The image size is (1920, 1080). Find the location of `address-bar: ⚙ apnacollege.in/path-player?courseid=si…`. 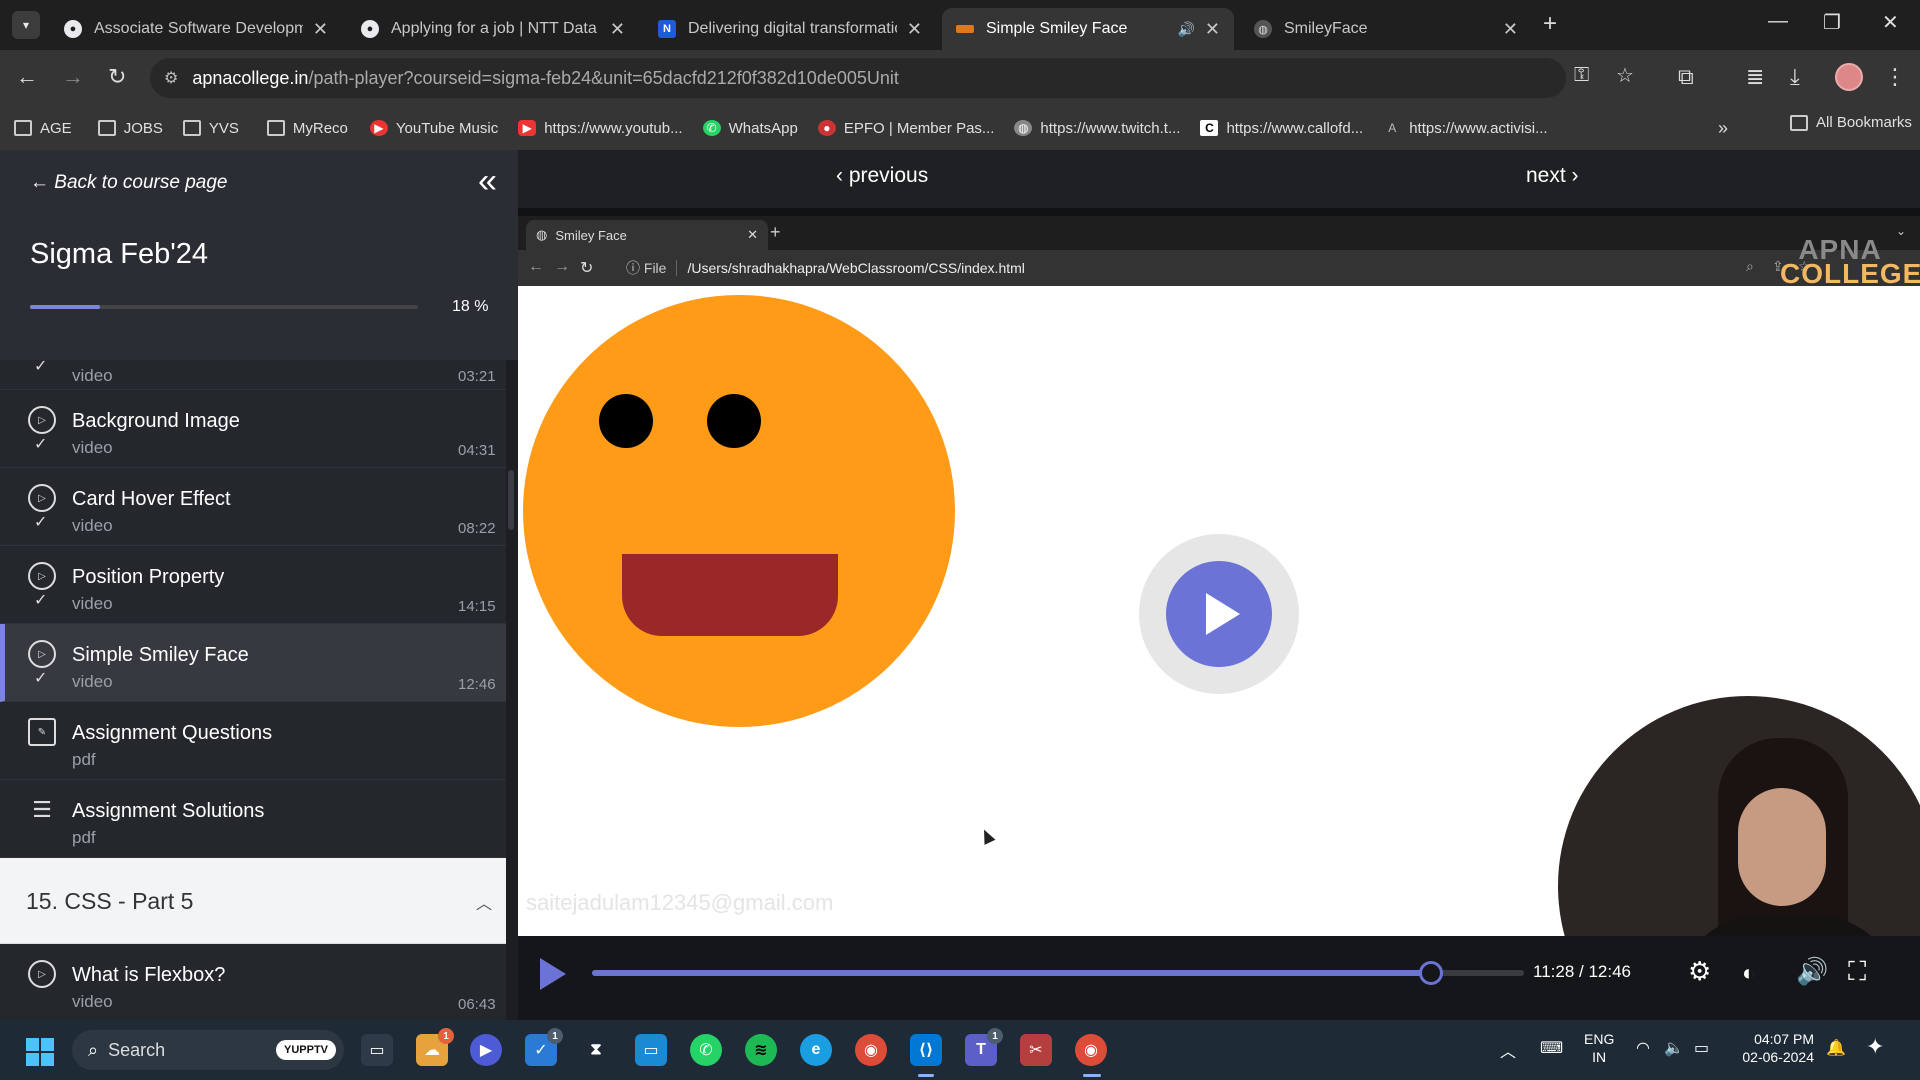

address-bar: ⚙ apnacollege.in/path-player?courseid=si… is located at coordinates (858, 78).